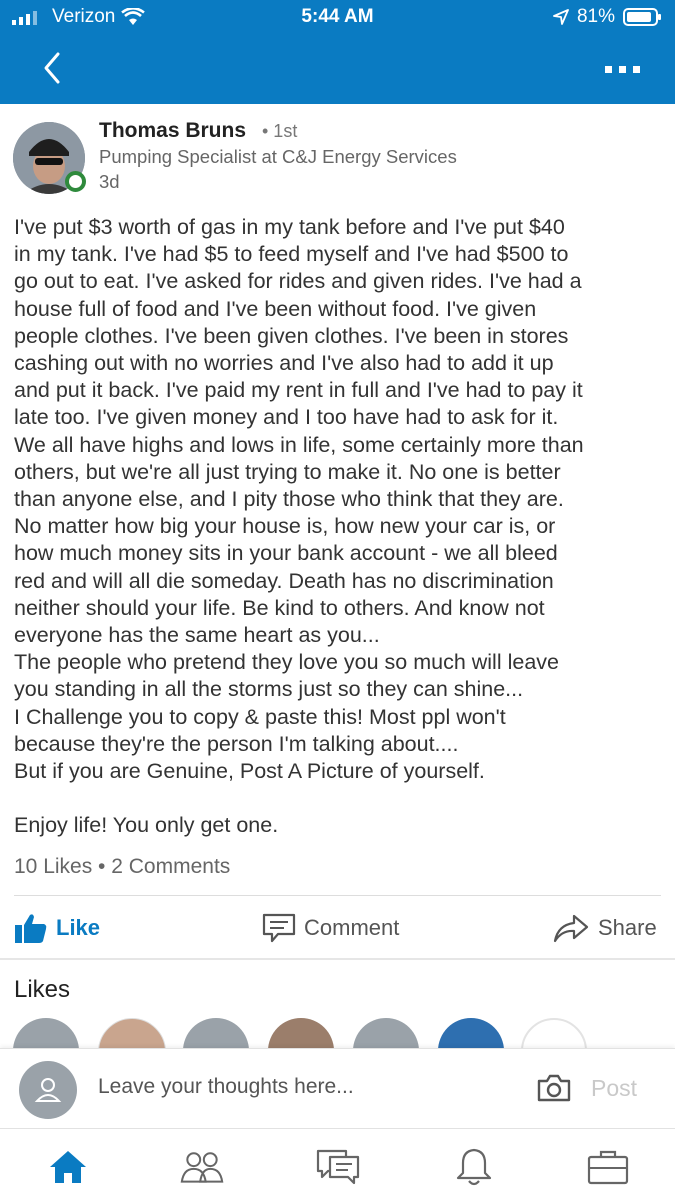 This screenshot has width=675, height=1201. What do you see at coordinates (75, 181) in the screenshot?
I see `online-status-icon` at bounding box center [75, 181].